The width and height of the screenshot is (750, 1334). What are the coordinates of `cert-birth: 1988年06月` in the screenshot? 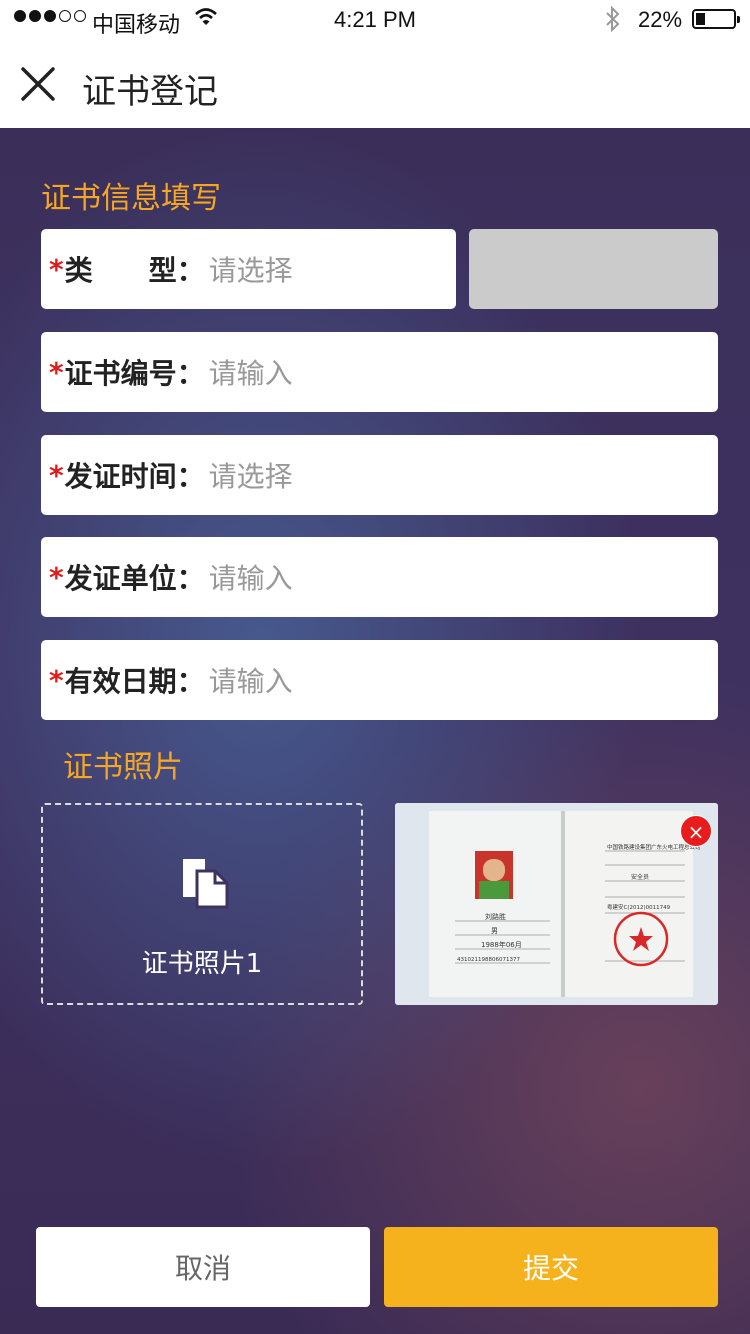 It's located at (501, 944).